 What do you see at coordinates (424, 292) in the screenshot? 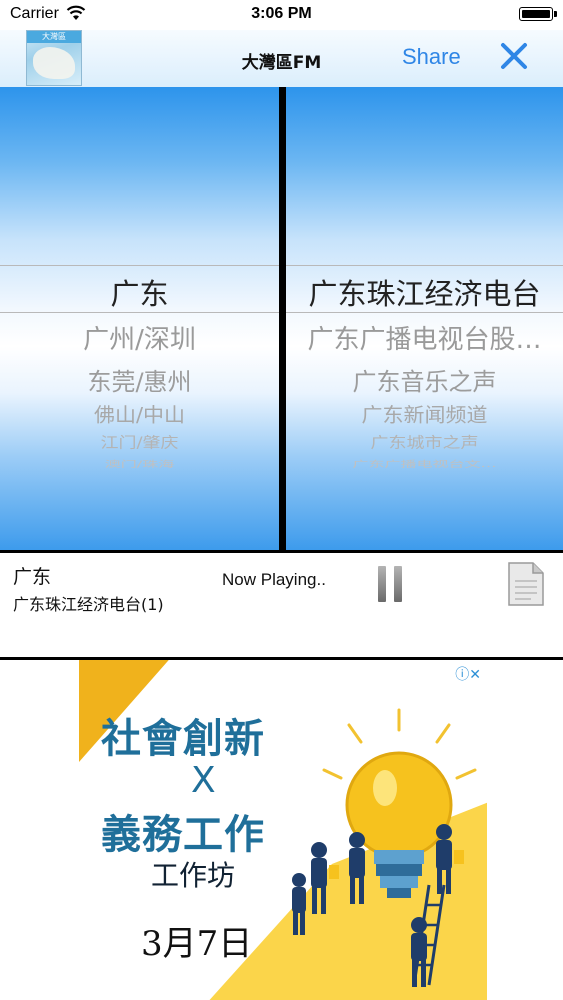
I see `station-picker-selected: 广东珠江经济电台` at bounding box center [424, 292].